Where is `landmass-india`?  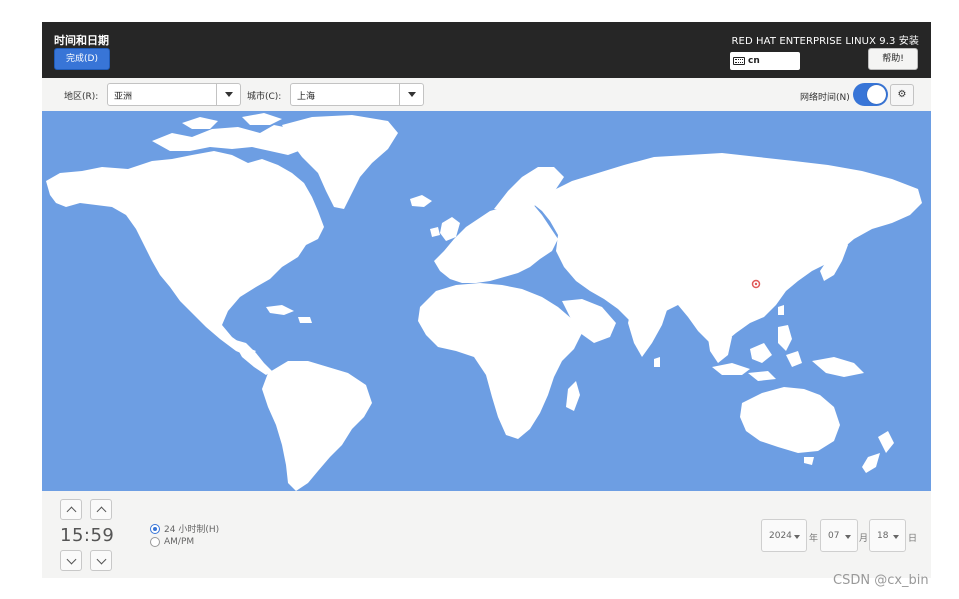
landmass-india is located at coordinates (648, 329).